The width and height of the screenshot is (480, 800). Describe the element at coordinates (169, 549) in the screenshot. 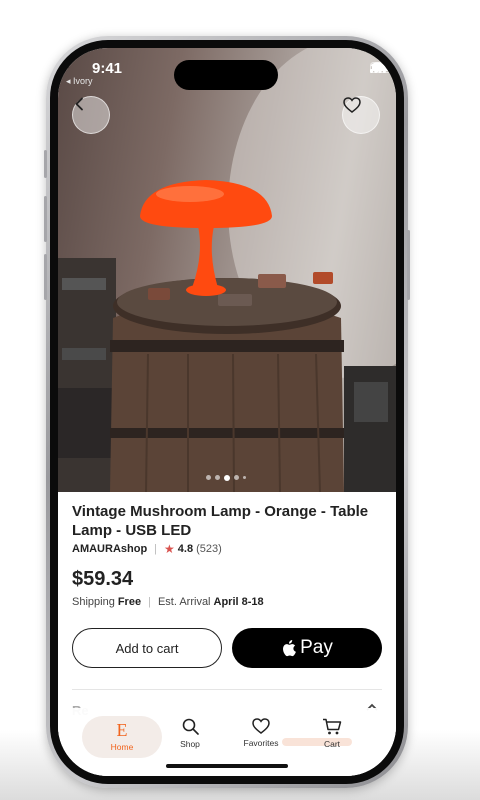

I see `star-icon: ★` at that location.